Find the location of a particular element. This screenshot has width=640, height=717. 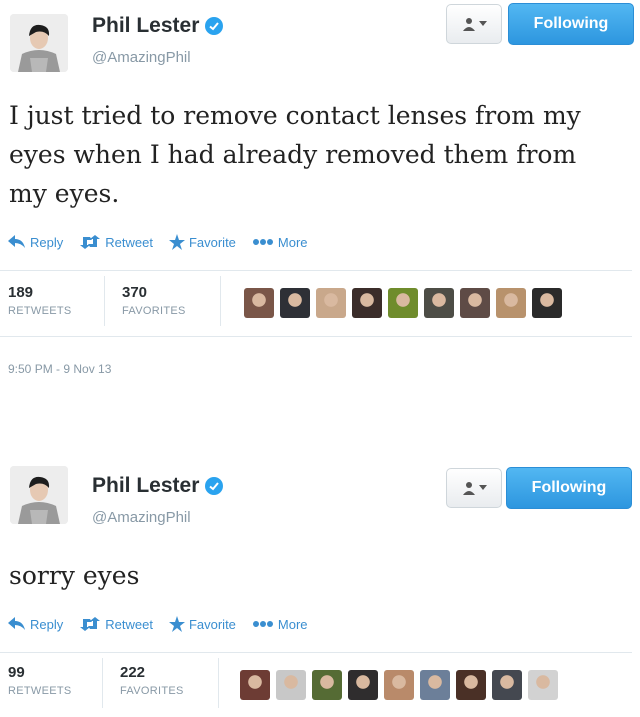

retweets-stat: 189 RETWEETS is located at coordinates (40, 300).